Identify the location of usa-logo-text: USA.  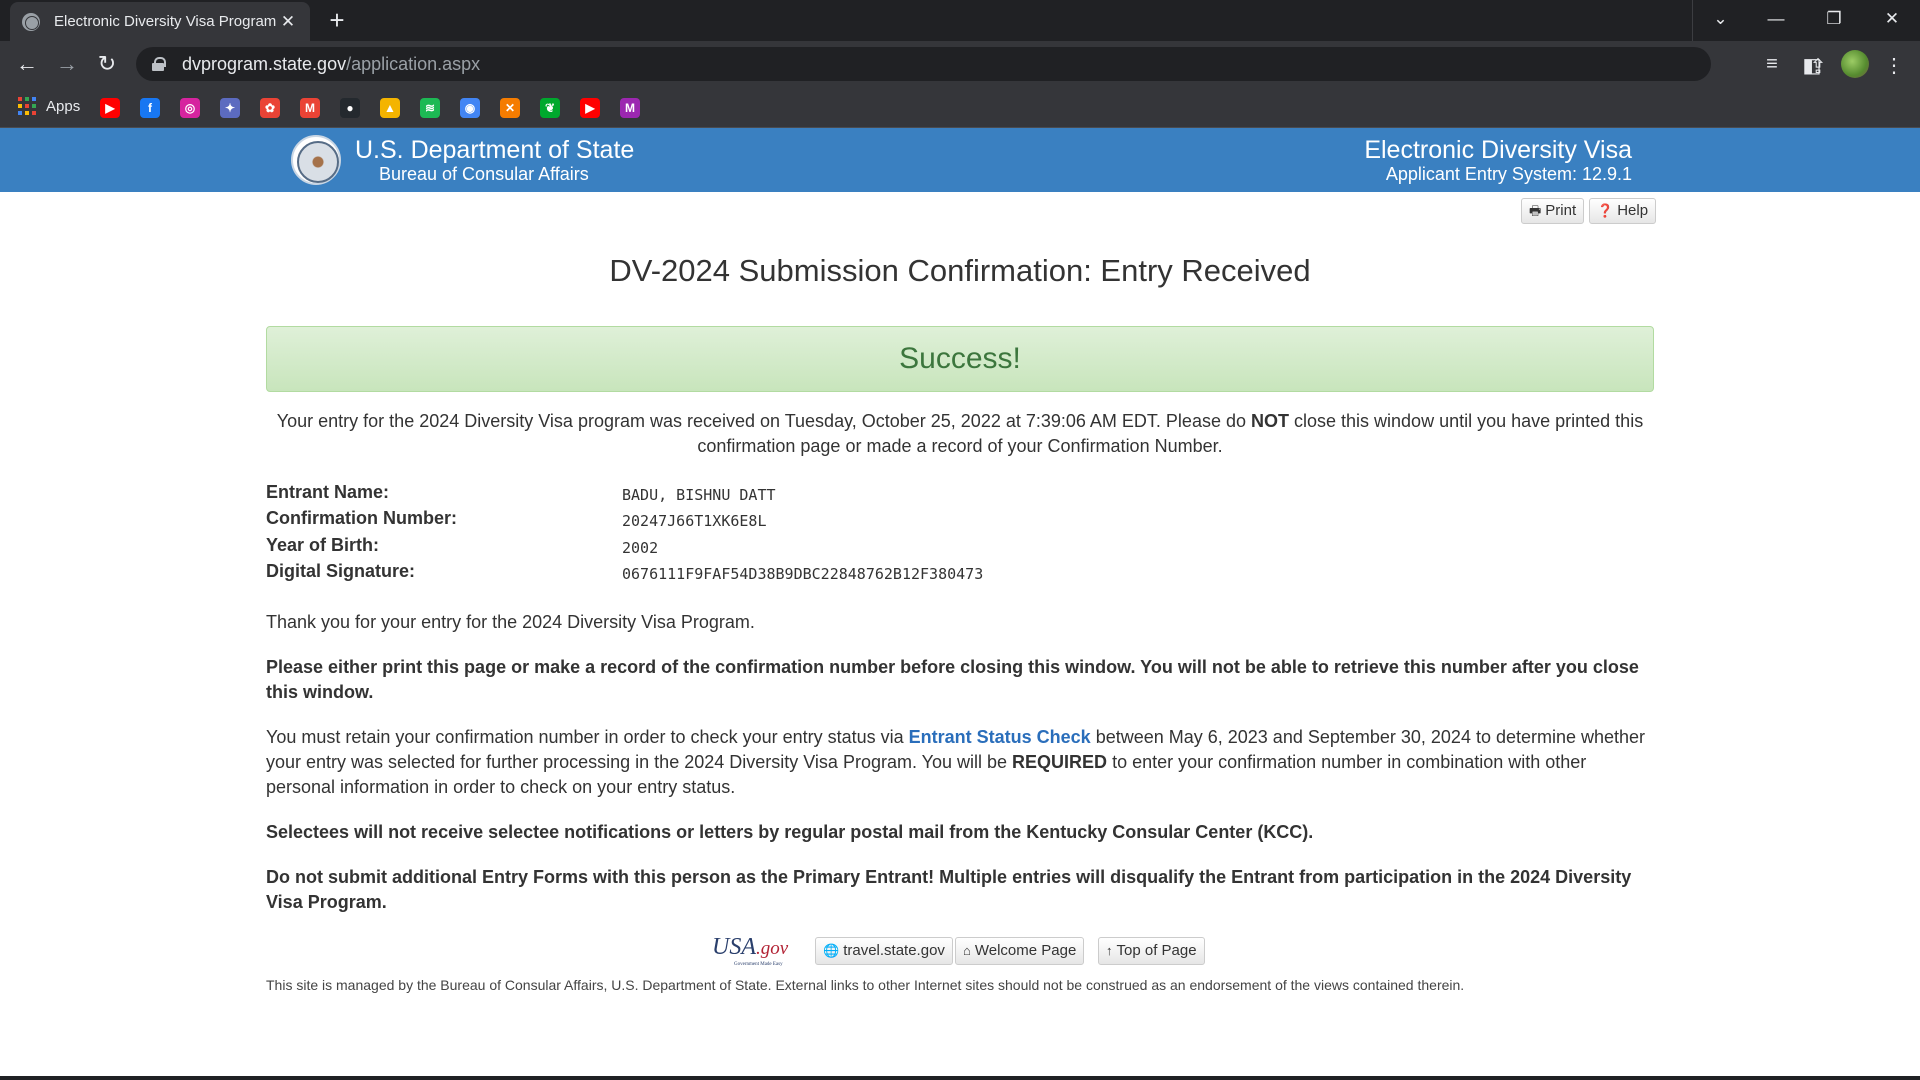
(734, 947).